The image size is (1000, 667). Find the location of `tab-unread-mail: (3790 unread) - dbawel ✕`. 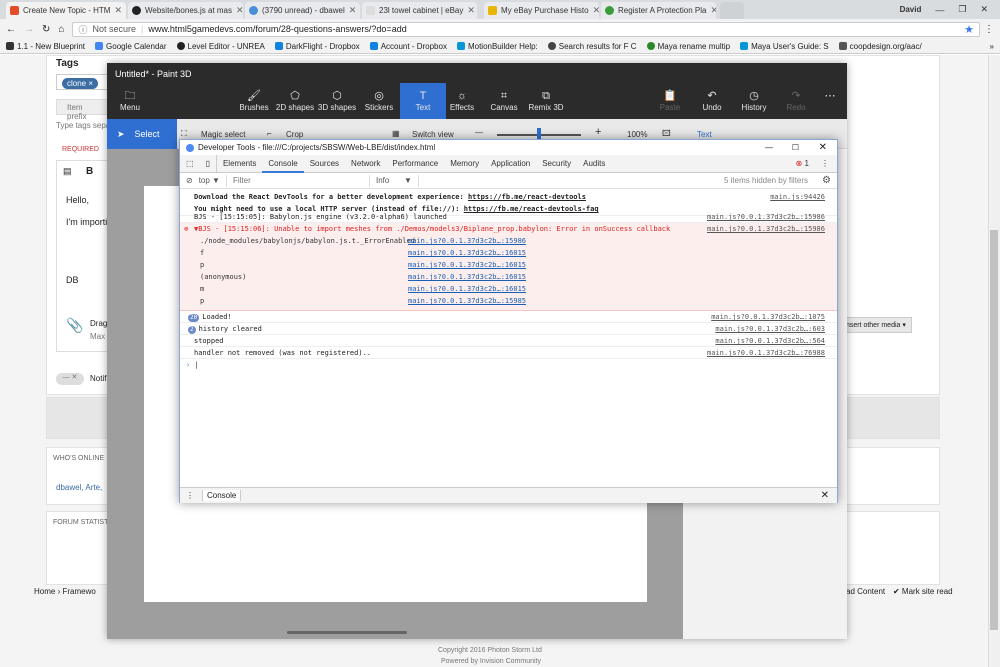

tab-unread-mail: (3790 unread) - dbawel ✕ is located at coordinates (302, 10).